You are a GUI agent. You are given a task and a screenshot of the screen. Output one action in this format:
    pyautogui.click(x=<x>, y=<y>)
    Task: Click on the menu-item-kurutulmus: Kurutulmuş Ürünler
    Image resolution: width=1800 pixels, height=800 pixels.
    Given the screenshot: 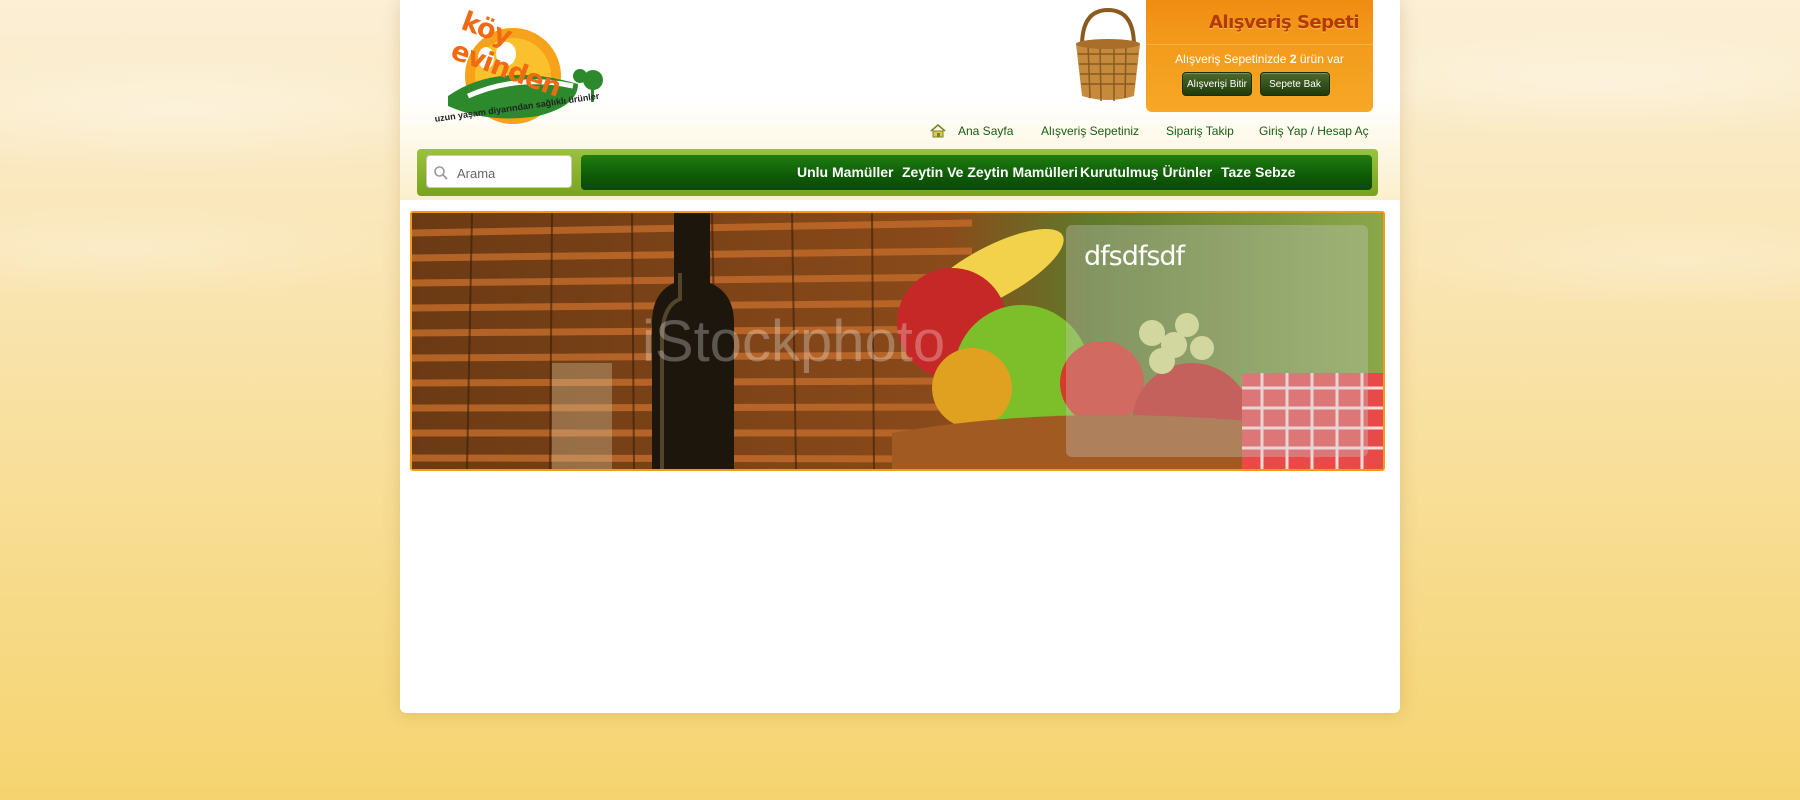 What is the action you would take?
    pyautogui.click(x=1146, y=172)
    